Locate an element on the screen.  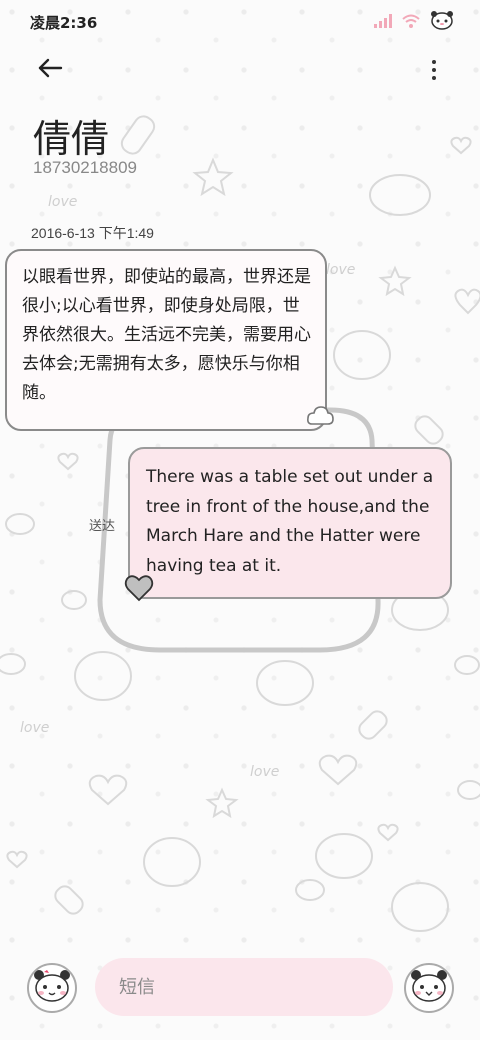
back-button is located at coordinates (50, 70).